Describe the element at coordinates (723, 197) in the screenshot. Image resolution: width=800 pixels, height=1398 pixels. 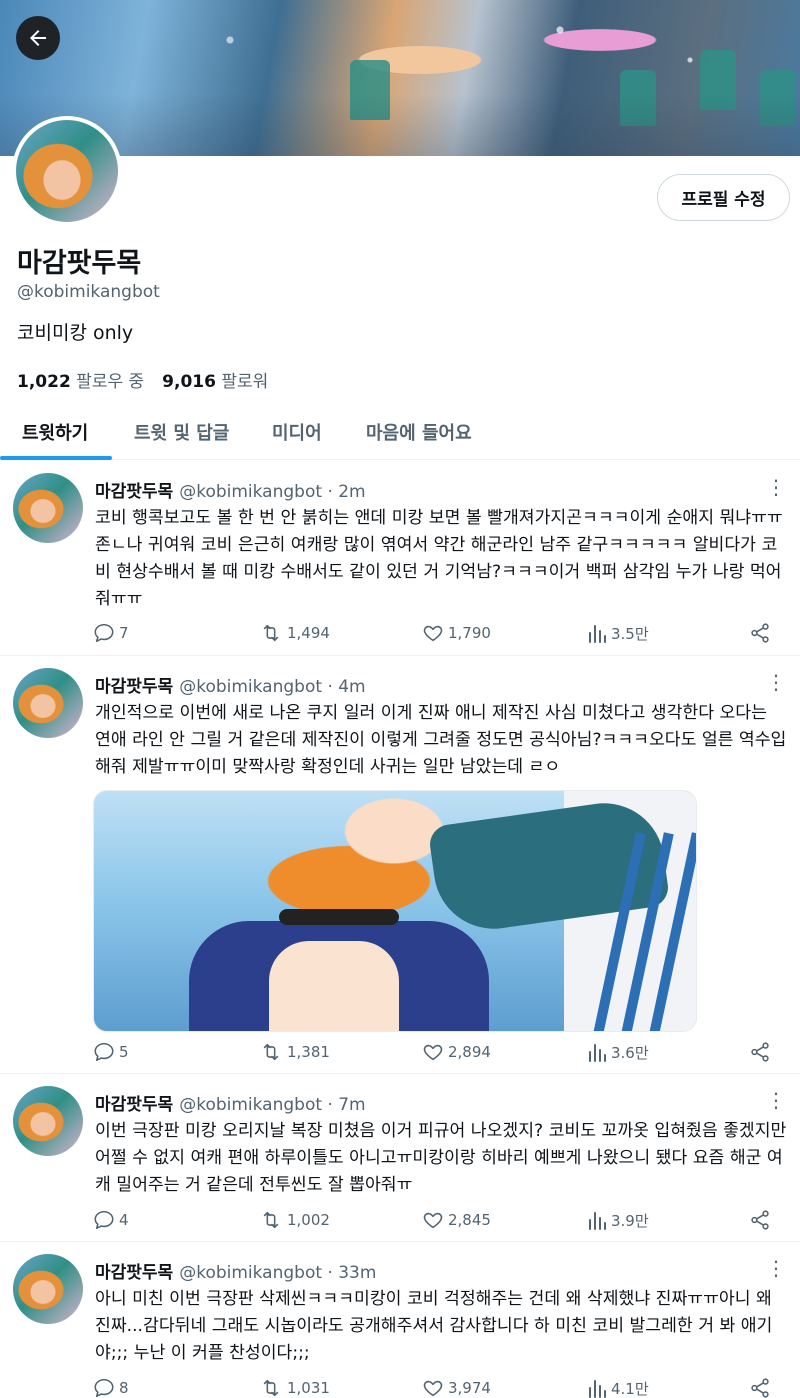
I see `edit-profile-button: 프로필 수정` at that location.